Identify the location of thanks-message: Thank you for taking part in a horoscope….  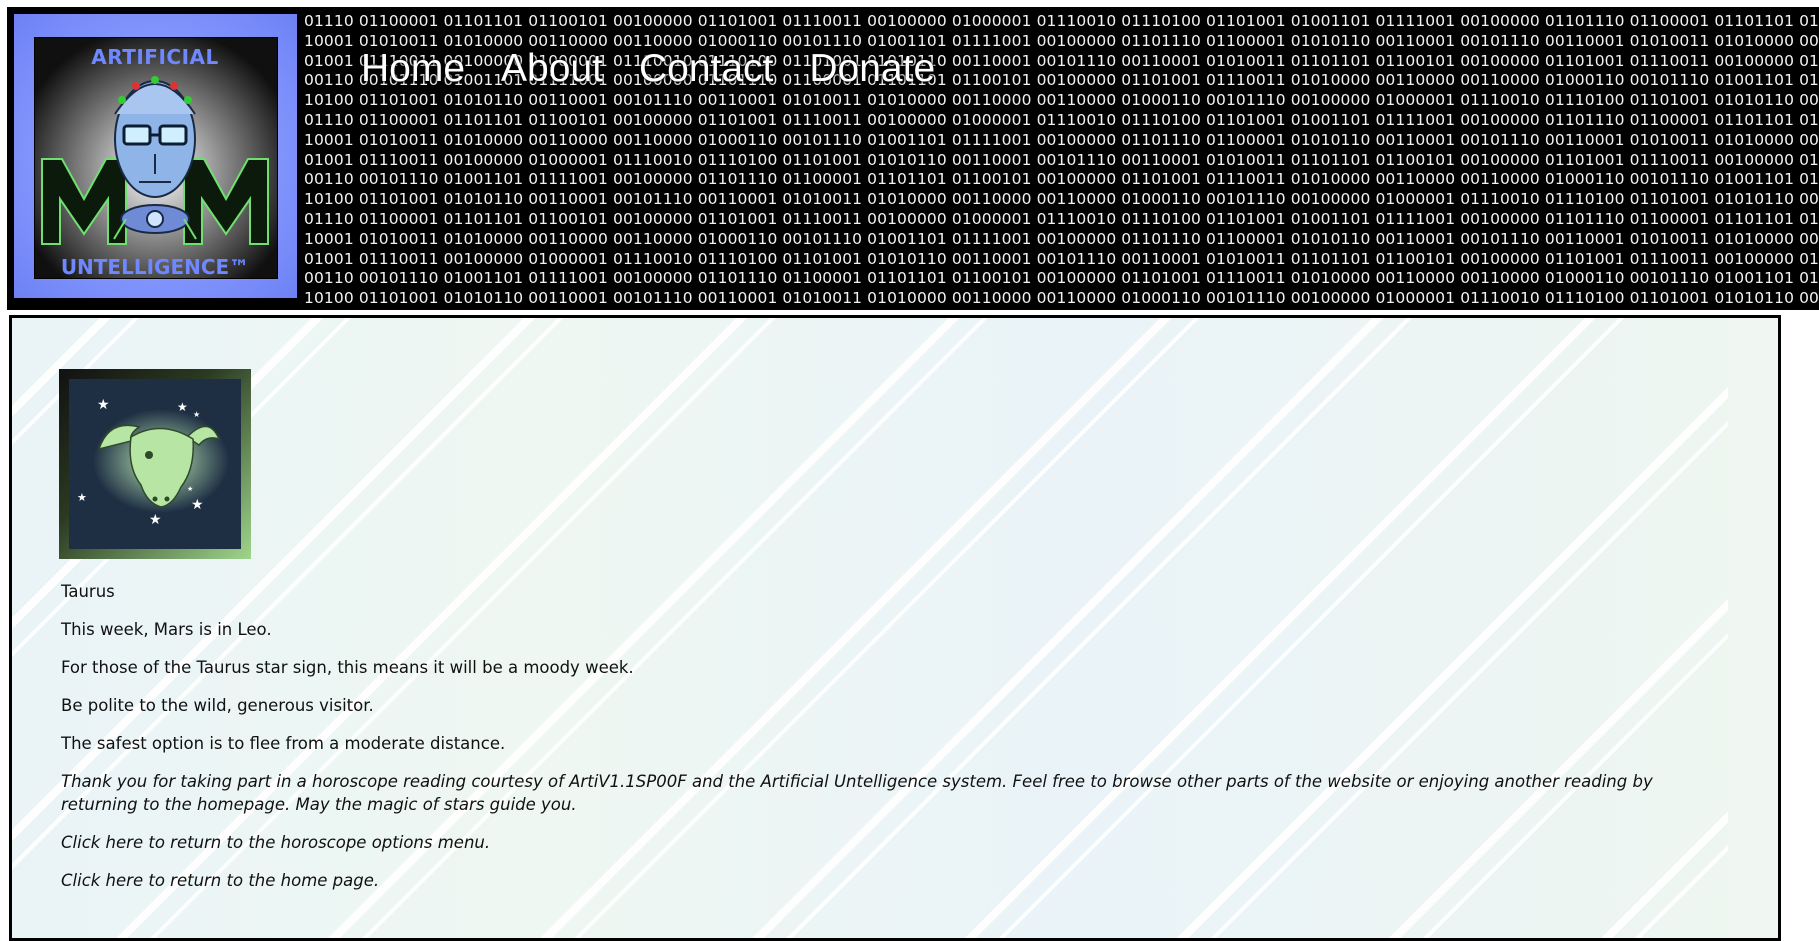
(857, 793).